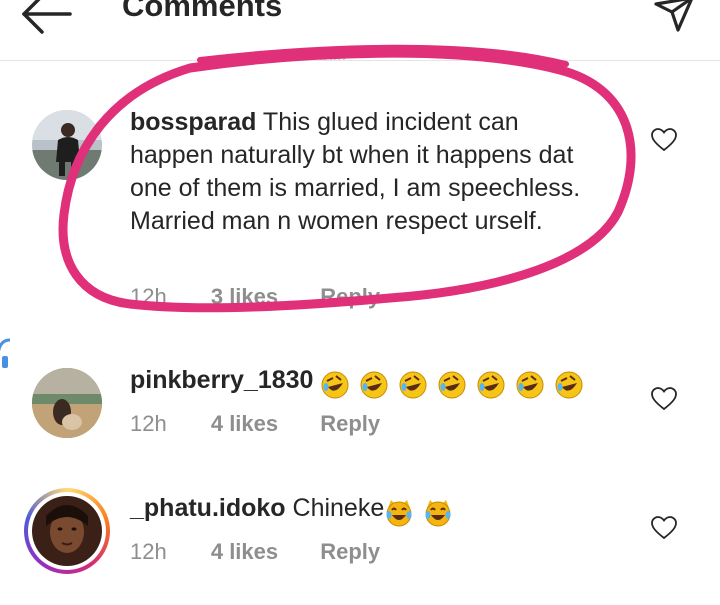 The image size is (720, 605). What do you see at coordinates (244, 297) in the screenshot?
I see `comment-likes: 3 likes` at bounding box center [244, 297].